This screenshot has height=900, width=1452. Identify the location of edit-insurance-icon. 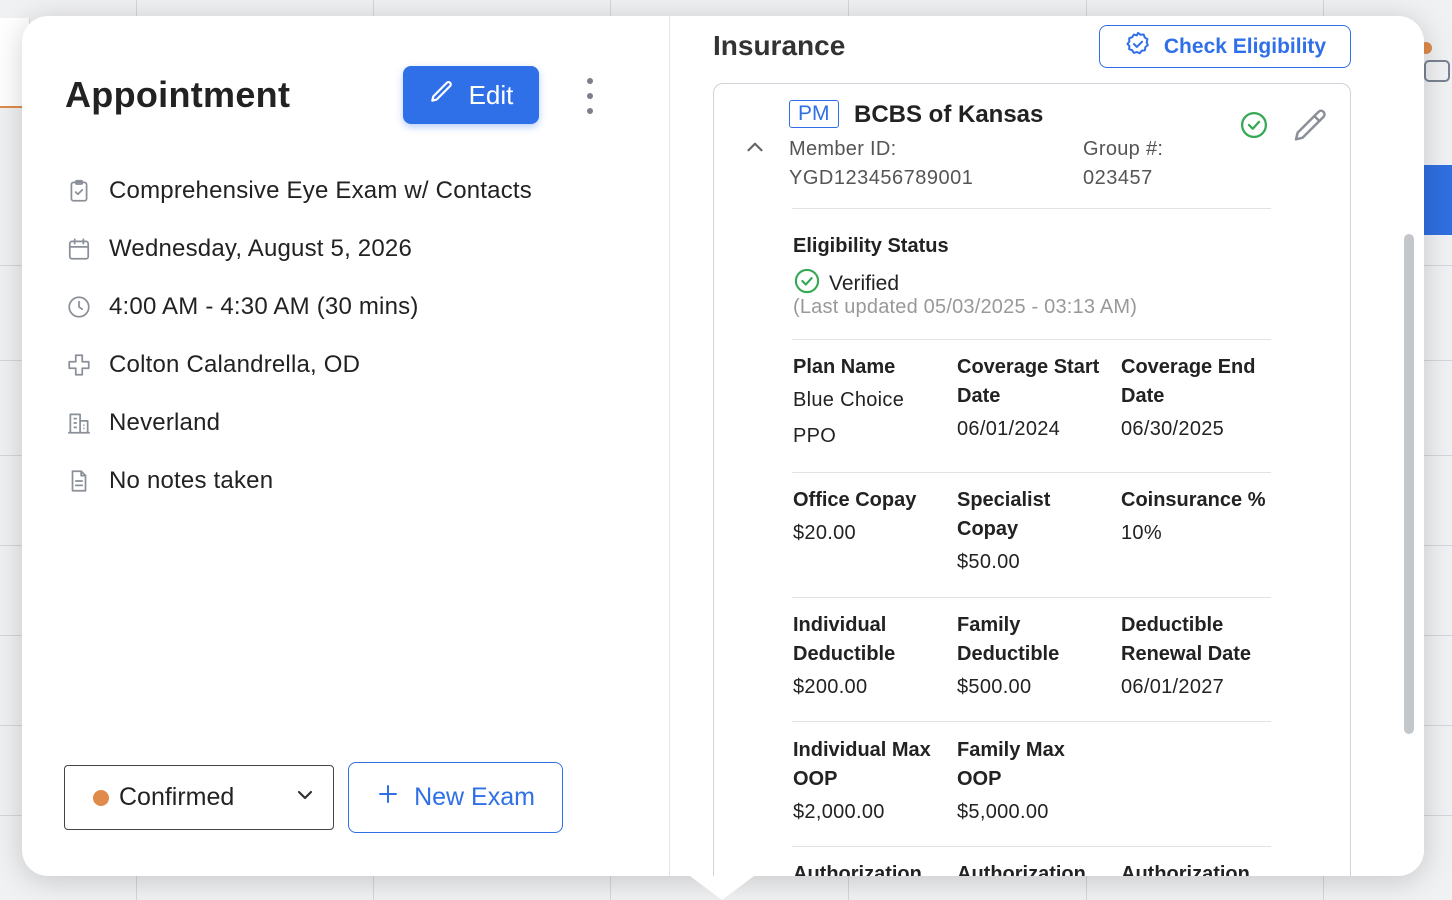
(1311, 128).